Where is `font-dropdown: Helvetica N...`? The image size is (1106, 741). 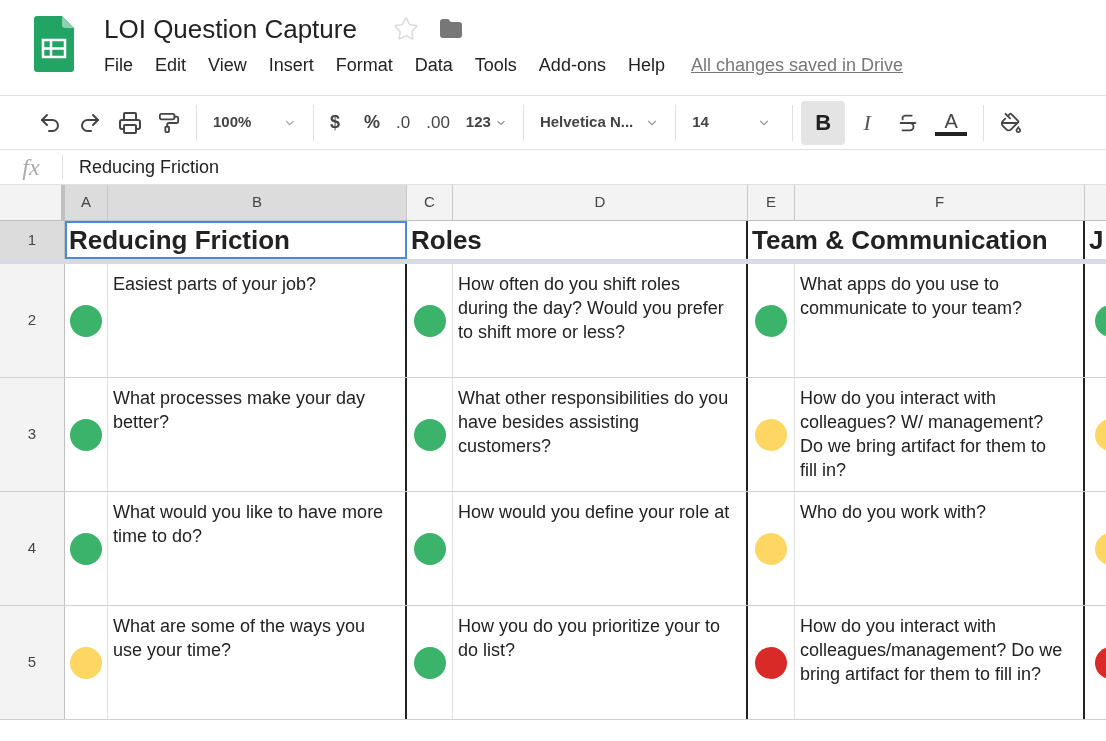
font-dropdown: Helvetica N... is located at coordinates (599, 122).